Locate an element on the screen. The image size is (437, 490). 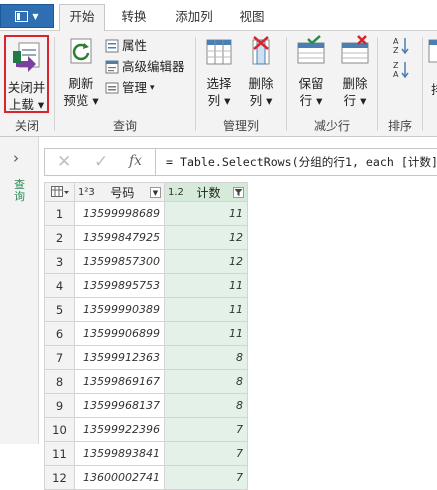
close-and-load-label-line2: 上载 ▾ is located at coordinates (26, 104).